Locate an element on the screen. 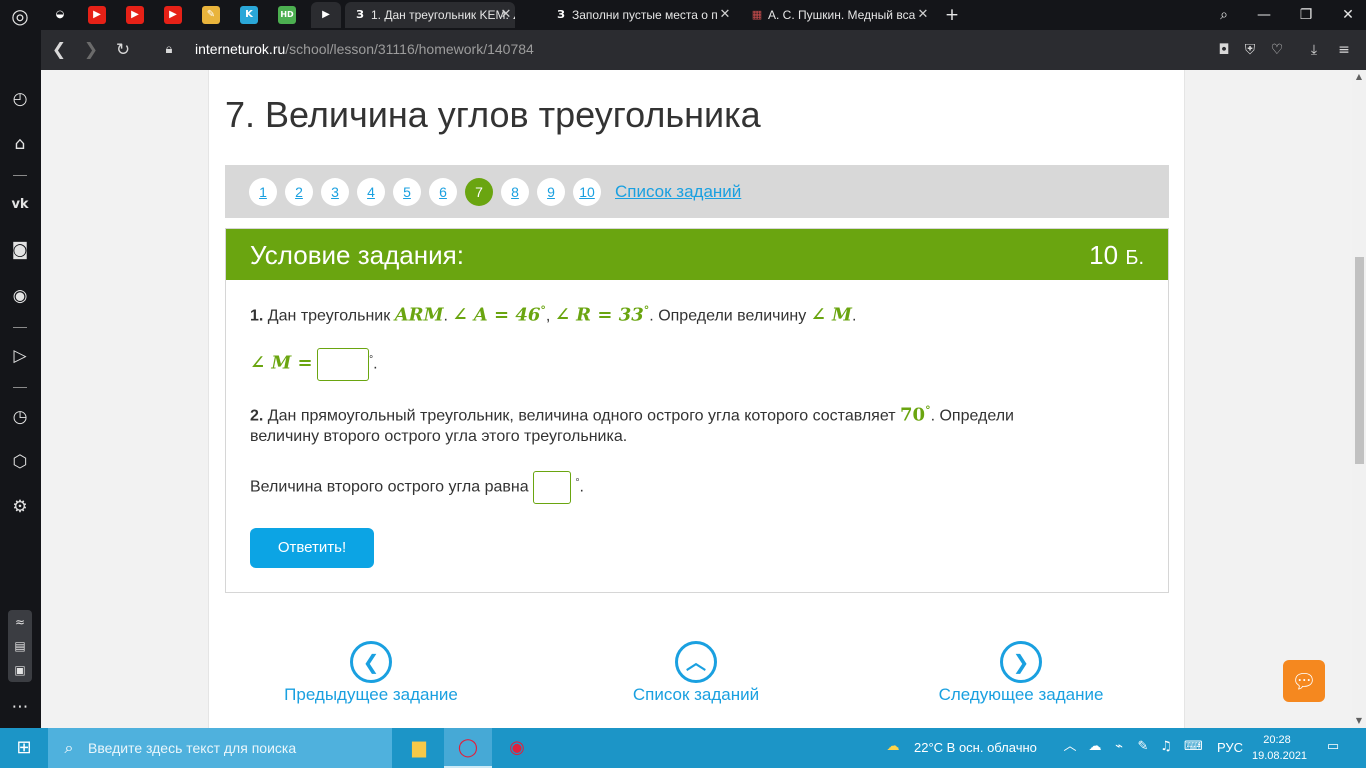 This screenshot has width=1366, height=768. answer-row-1: ∠ M = °. is located at coordinates (314, 364).